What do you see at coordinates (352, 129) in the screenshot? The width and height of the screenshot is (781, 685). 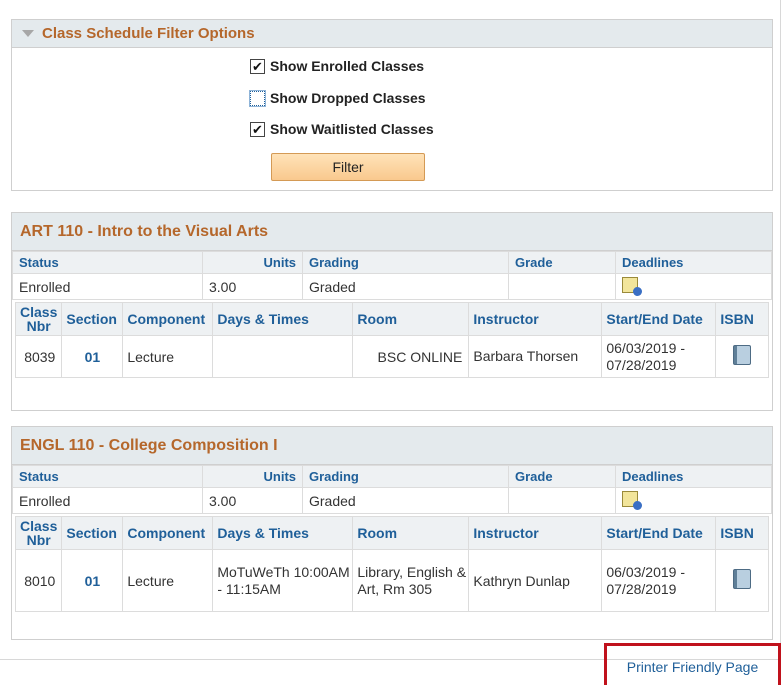 I see `show-waitlisted-label: Show Waitlisted Classes` at bounding box center [352, 129].